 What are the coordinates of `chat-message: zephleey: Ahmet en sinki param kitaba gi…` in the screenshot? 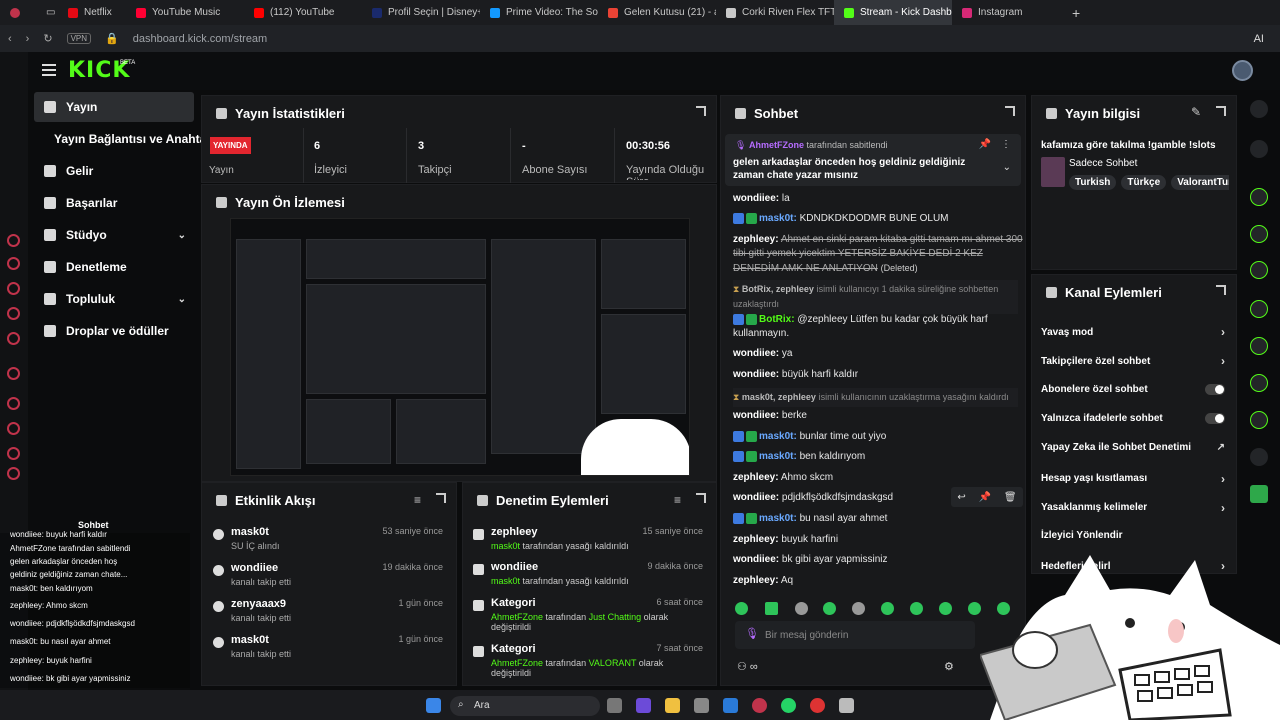 It's located at (878, 254).